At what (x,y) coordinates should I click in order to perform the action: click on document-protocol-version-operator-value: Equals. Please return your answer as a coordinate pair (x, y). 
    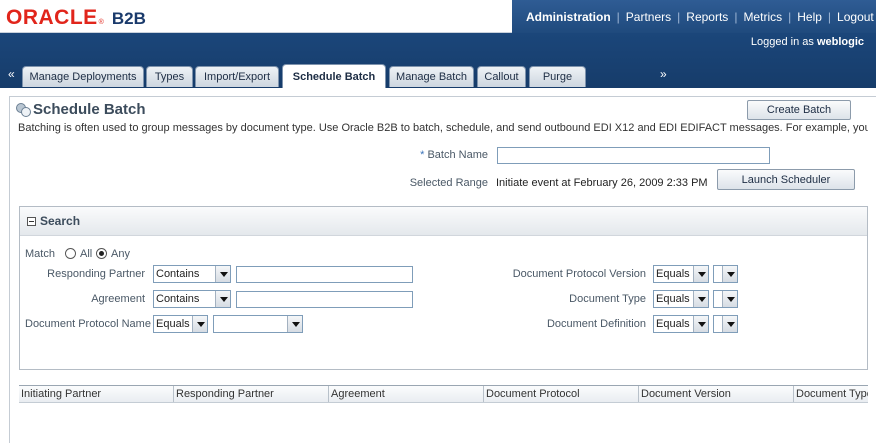
    Looking at the image, I should click on (673, 274).